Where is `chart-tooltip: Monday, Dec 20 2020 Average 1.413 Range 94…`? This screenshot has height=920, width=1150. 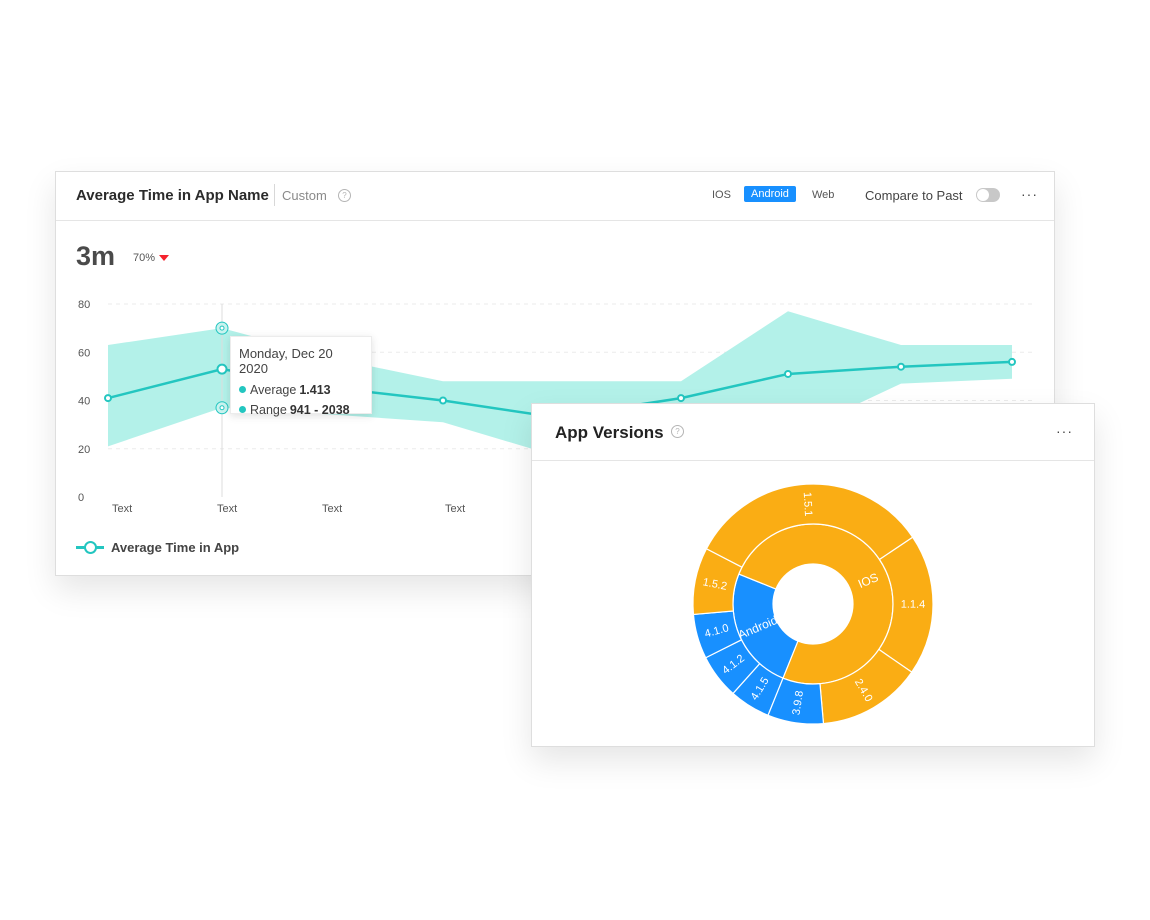
chart-tooltip: Monday, Dec 20 2020 Average 1.413 Range 94… is located at coordinates (301, 376).